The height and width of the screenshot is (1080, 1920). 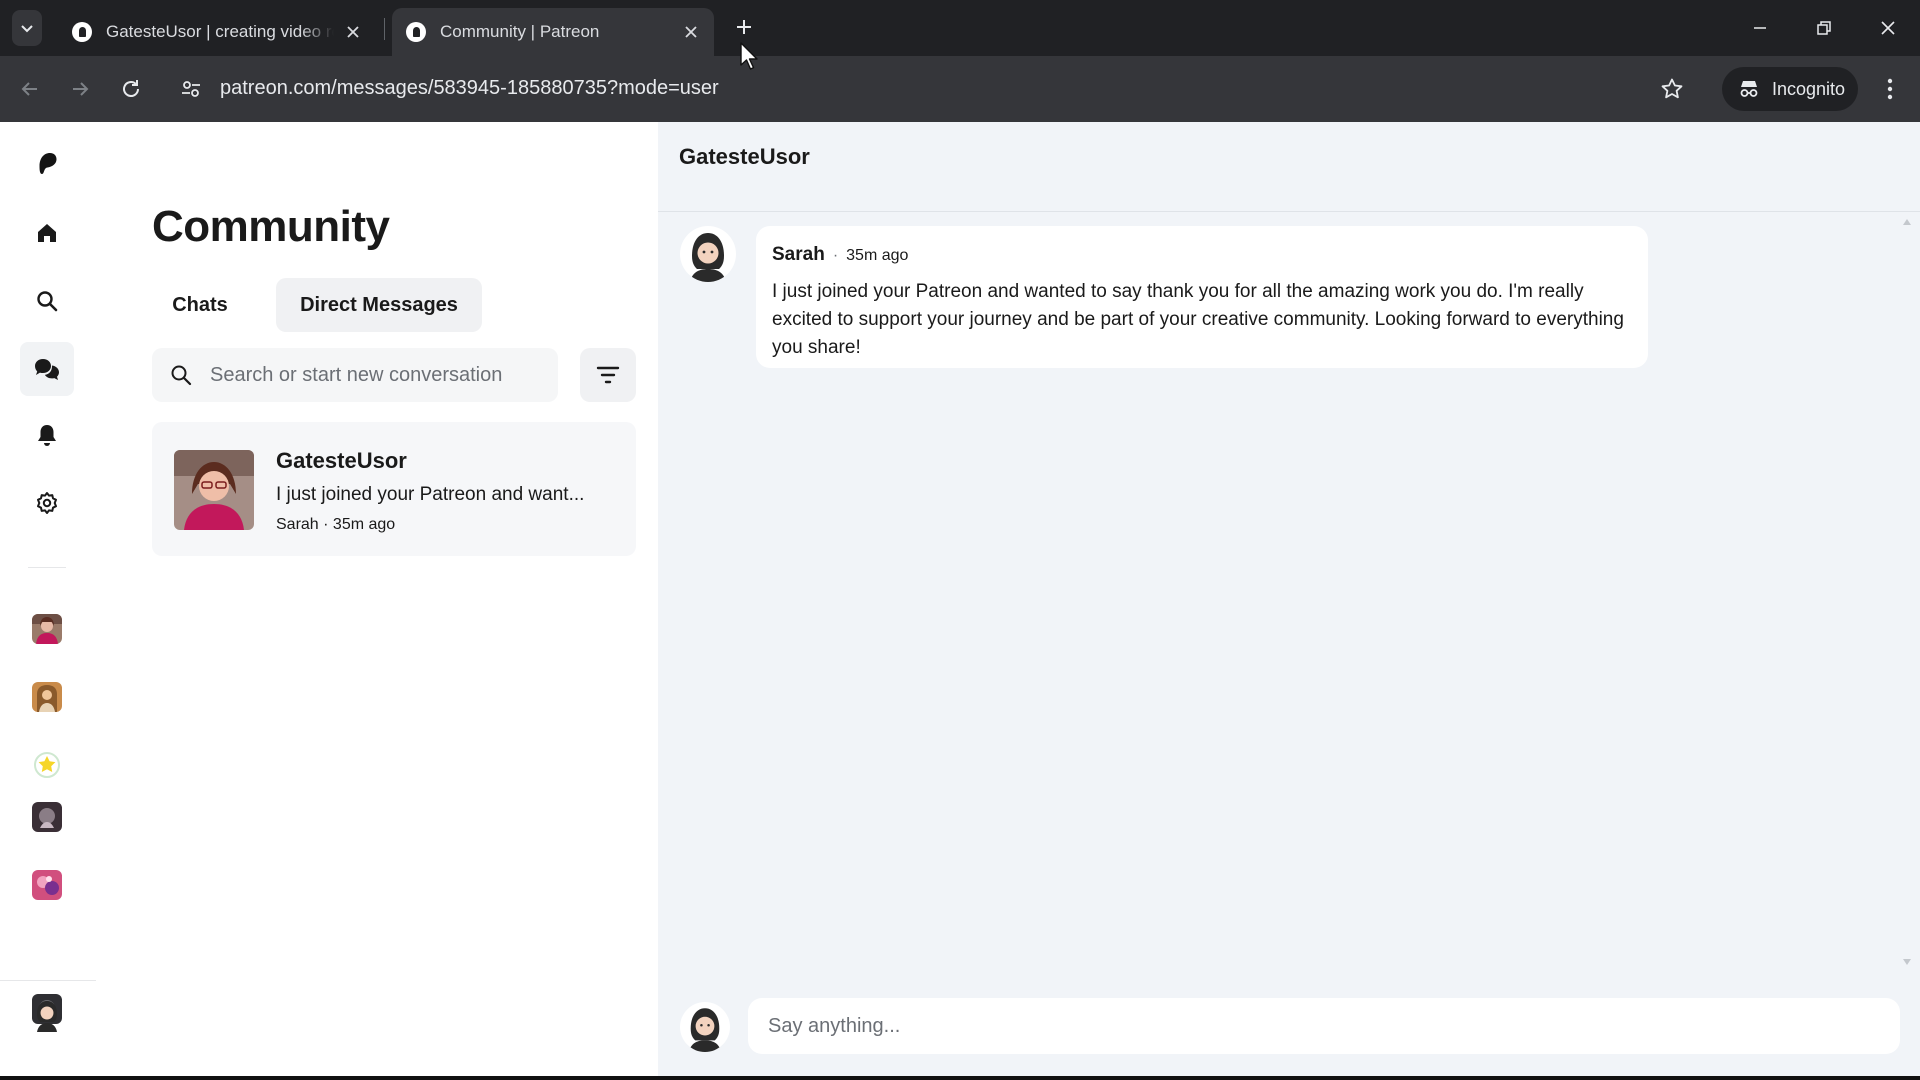 I want to click on browser-menu-button, so click(x=1890, y=89).